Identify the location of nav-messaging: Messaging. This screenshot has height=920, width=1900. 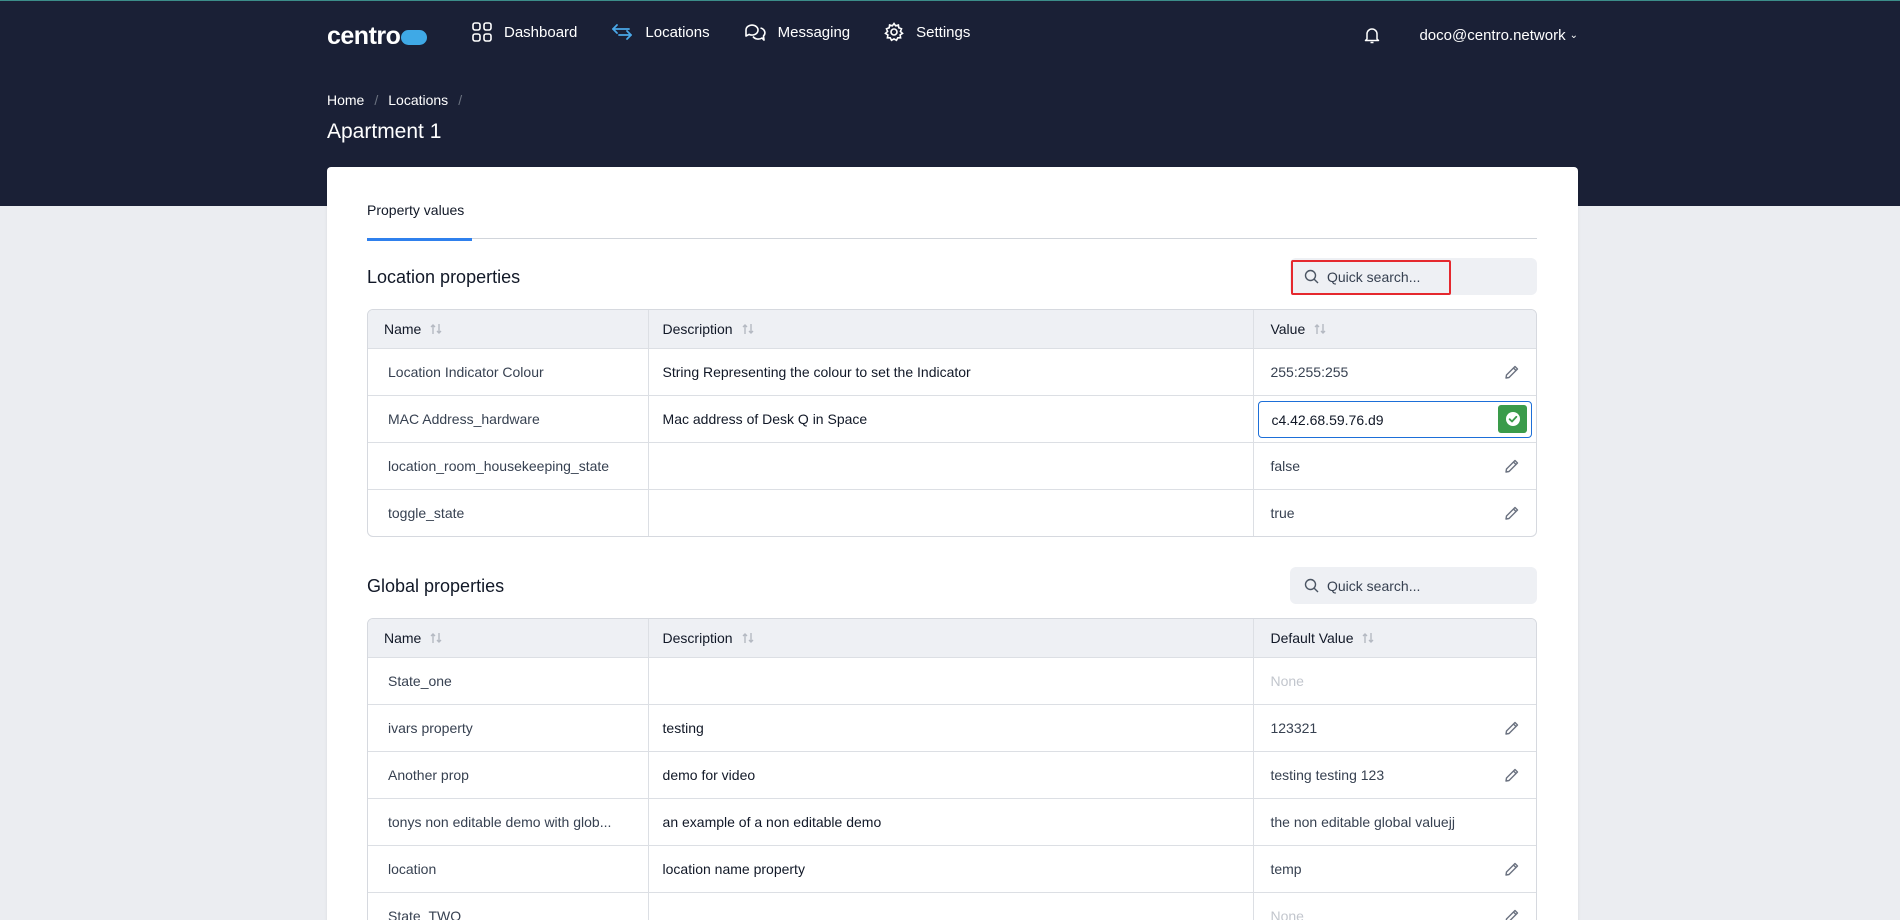
(797, 32).